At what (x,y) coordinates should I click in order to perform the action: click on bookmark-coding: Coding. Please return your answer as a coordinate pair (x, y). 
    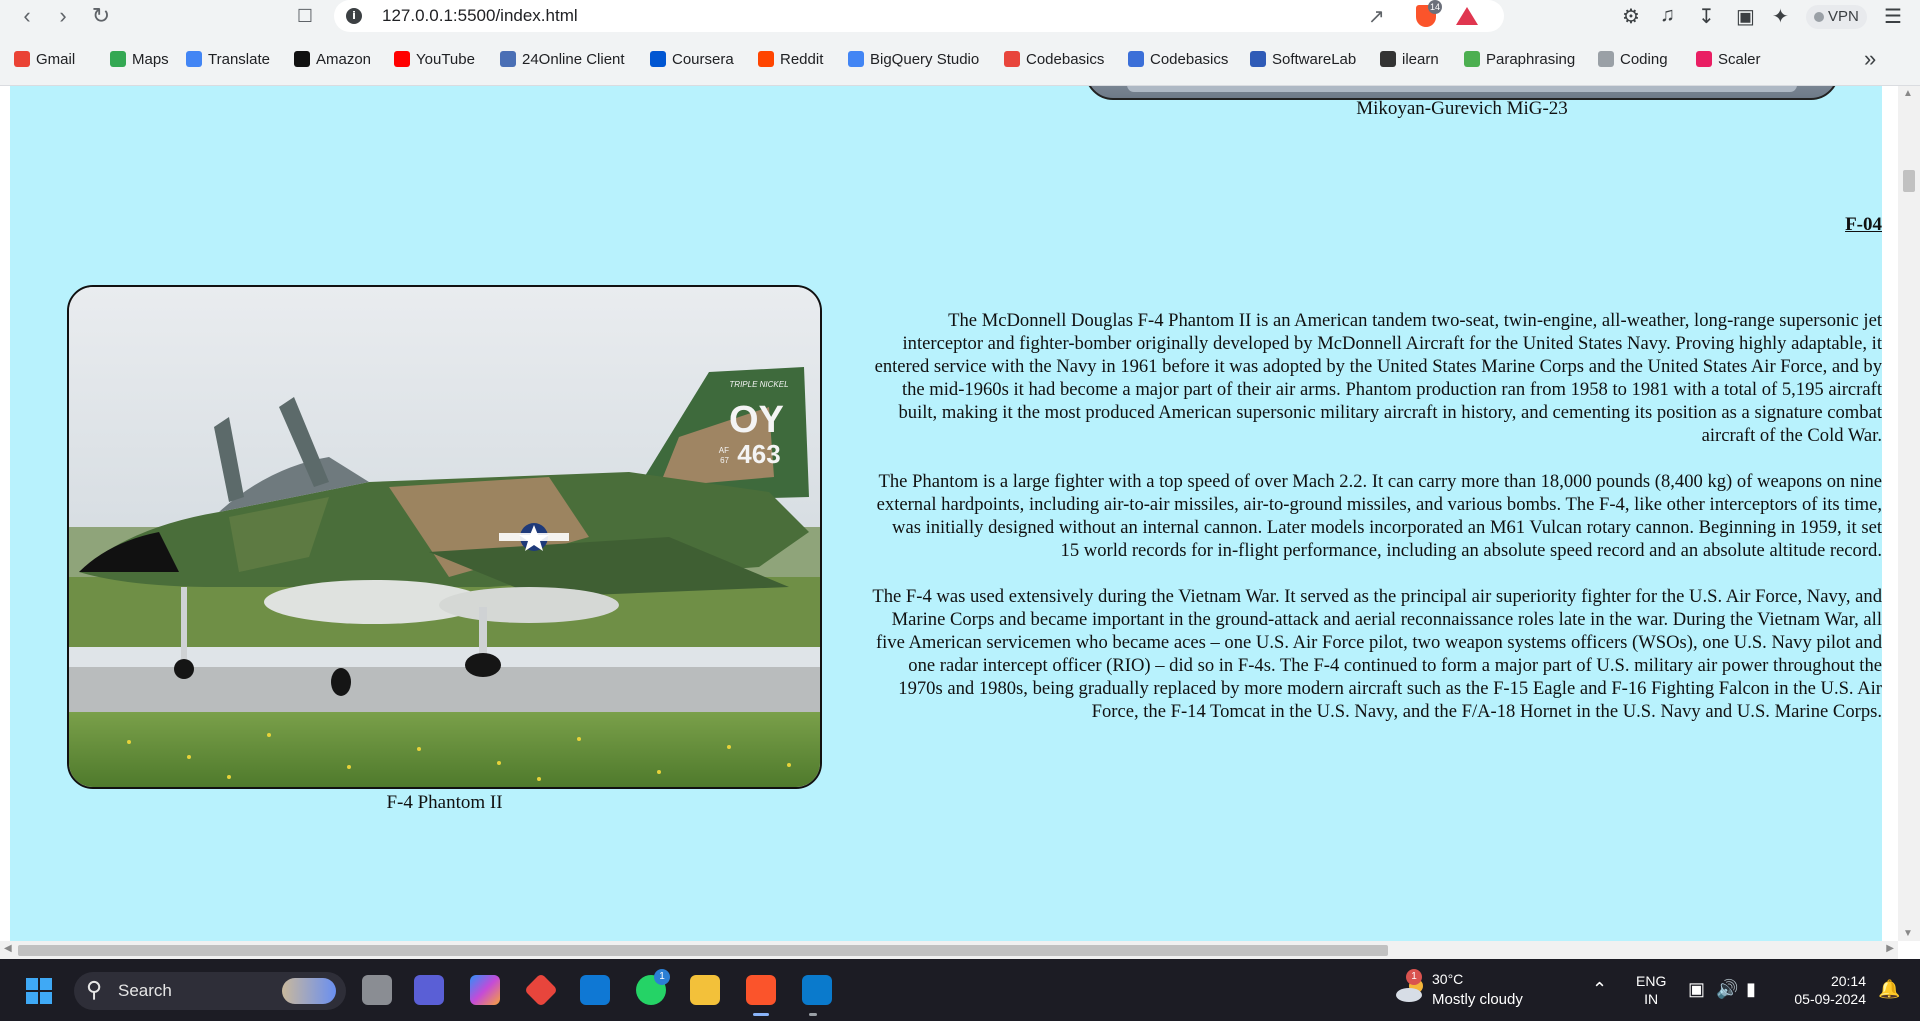
    Looking at the image, I should click on (1633, 60).